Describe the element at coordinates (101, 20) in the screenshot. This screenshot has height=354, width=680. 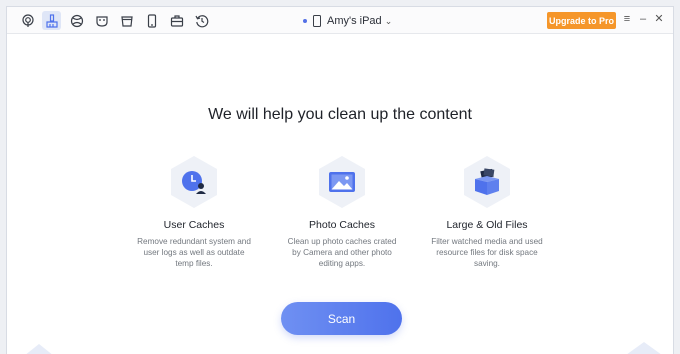
I see `mask-icon` at that location.